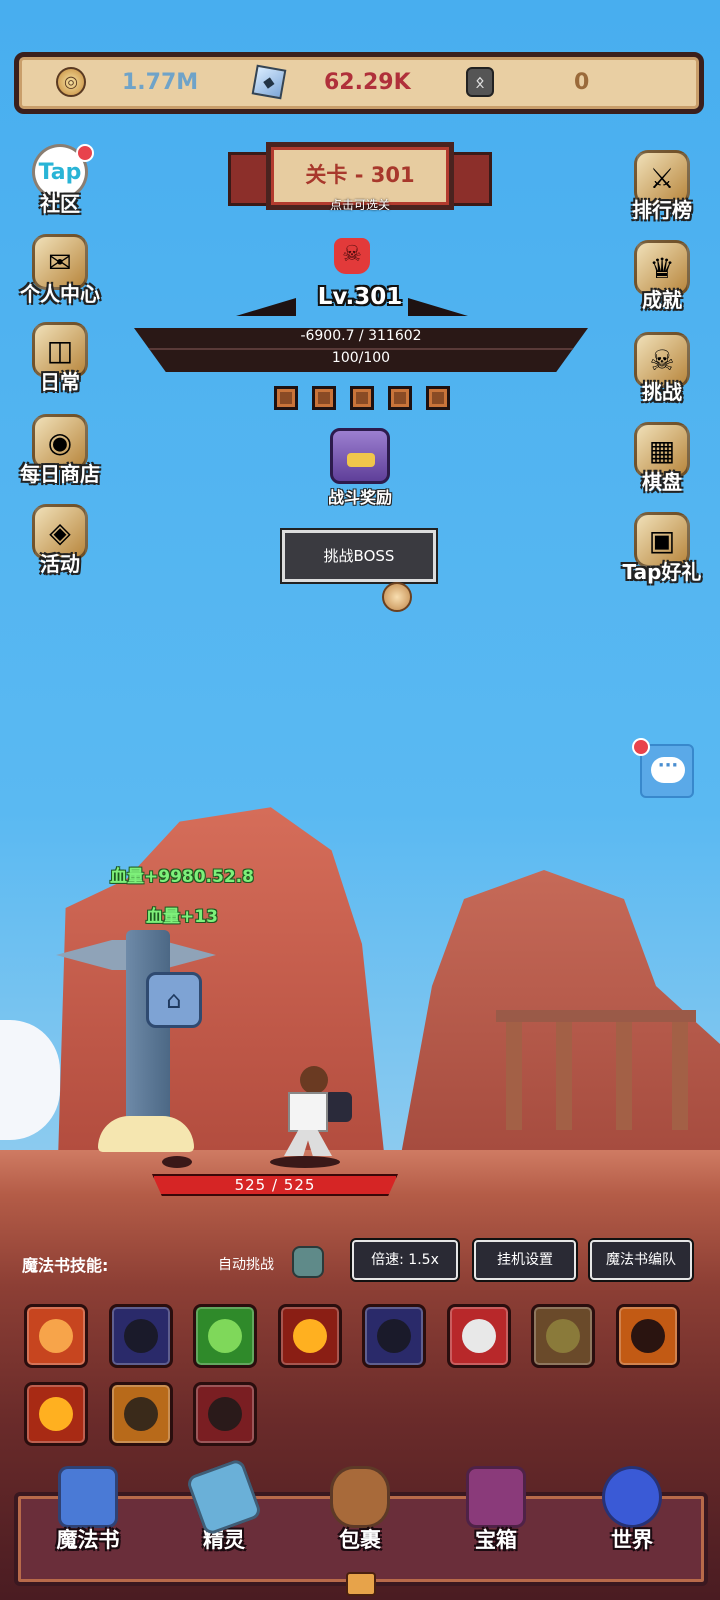  I want to click on shadow-ghost-skill-icon, so click(140, 1336).